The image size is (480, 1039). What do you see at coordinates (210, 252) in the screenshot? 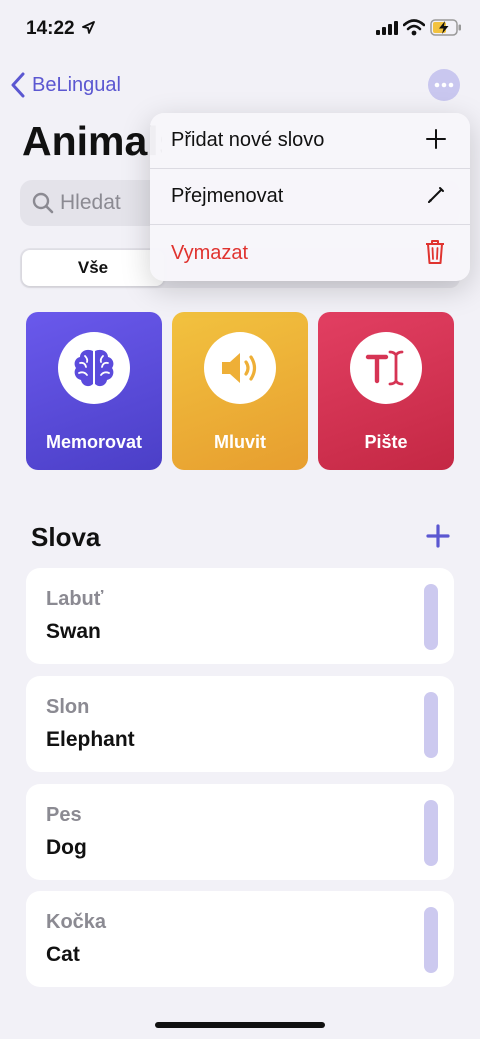
I see `menu-item-label: Vymazat` at bounding box center [210, 252].